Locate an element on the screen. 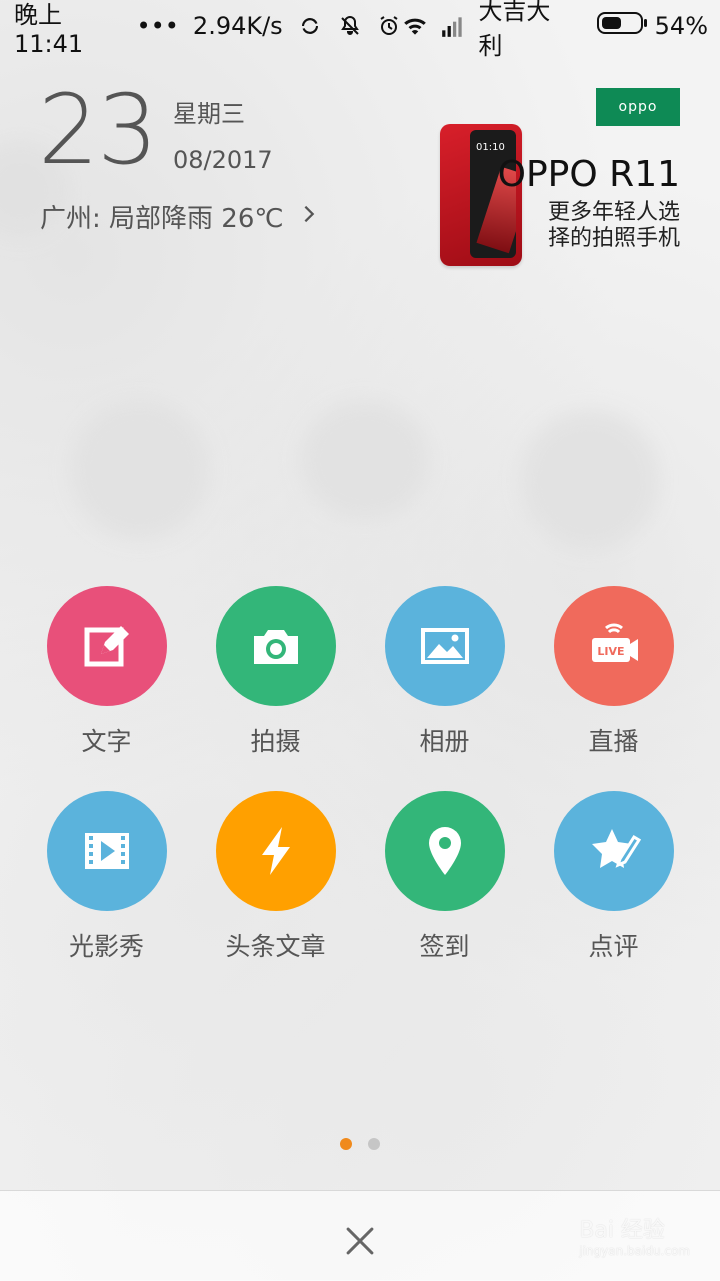 The width and height of the screenshot is (720, 1281). video-icon is located at coordinates (106, 851).